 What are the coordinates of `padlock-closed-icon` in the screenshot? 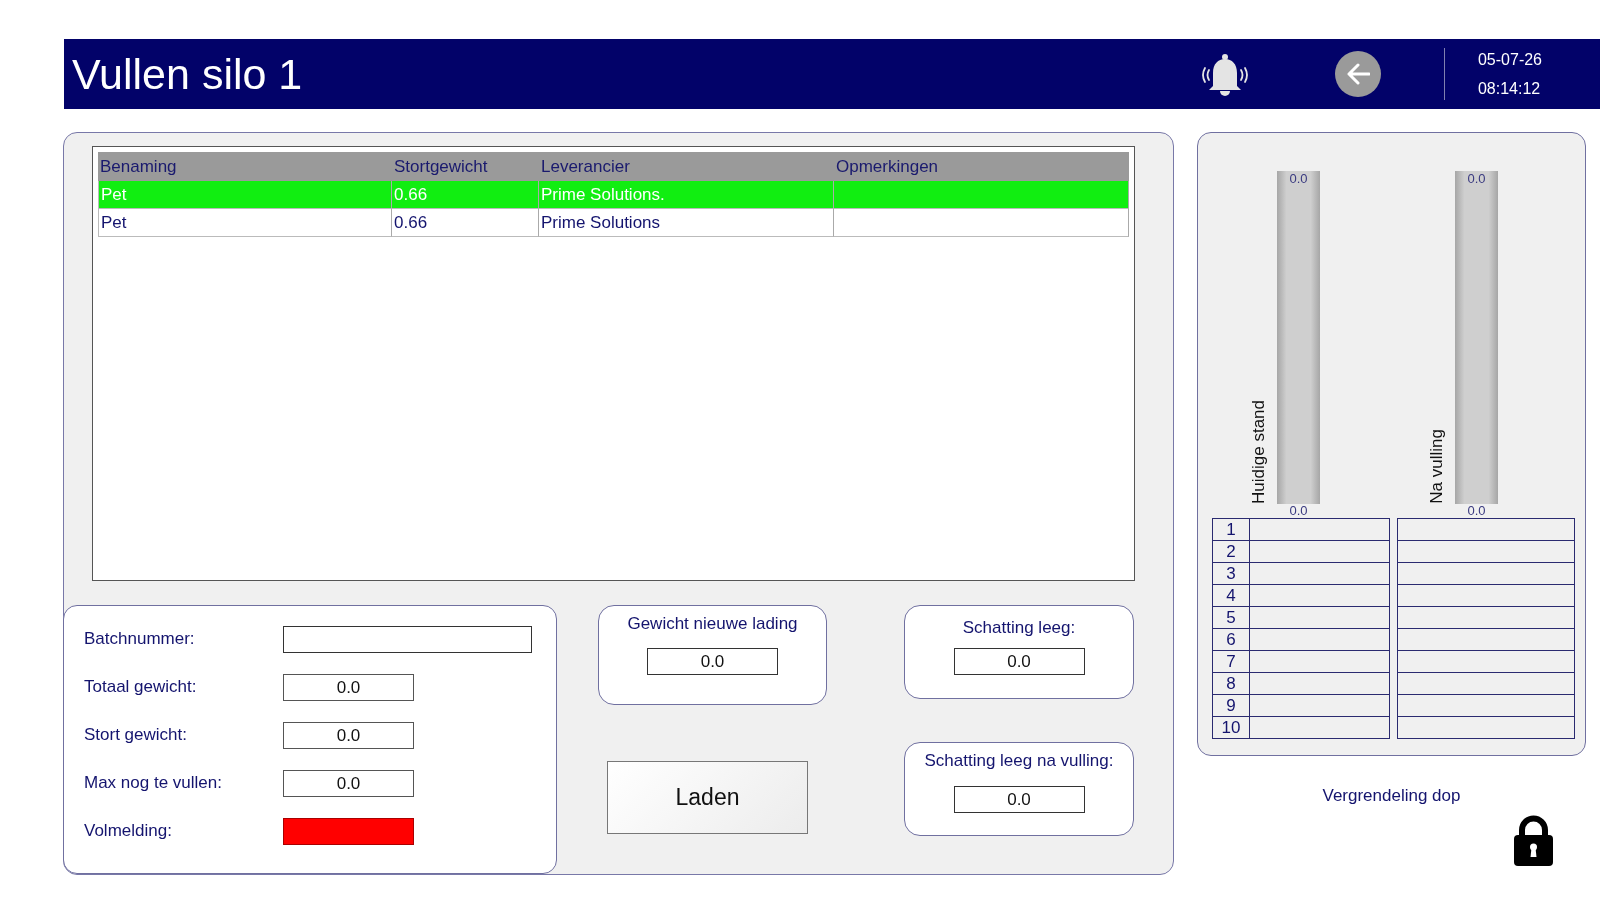 It's located at (1533, 840).